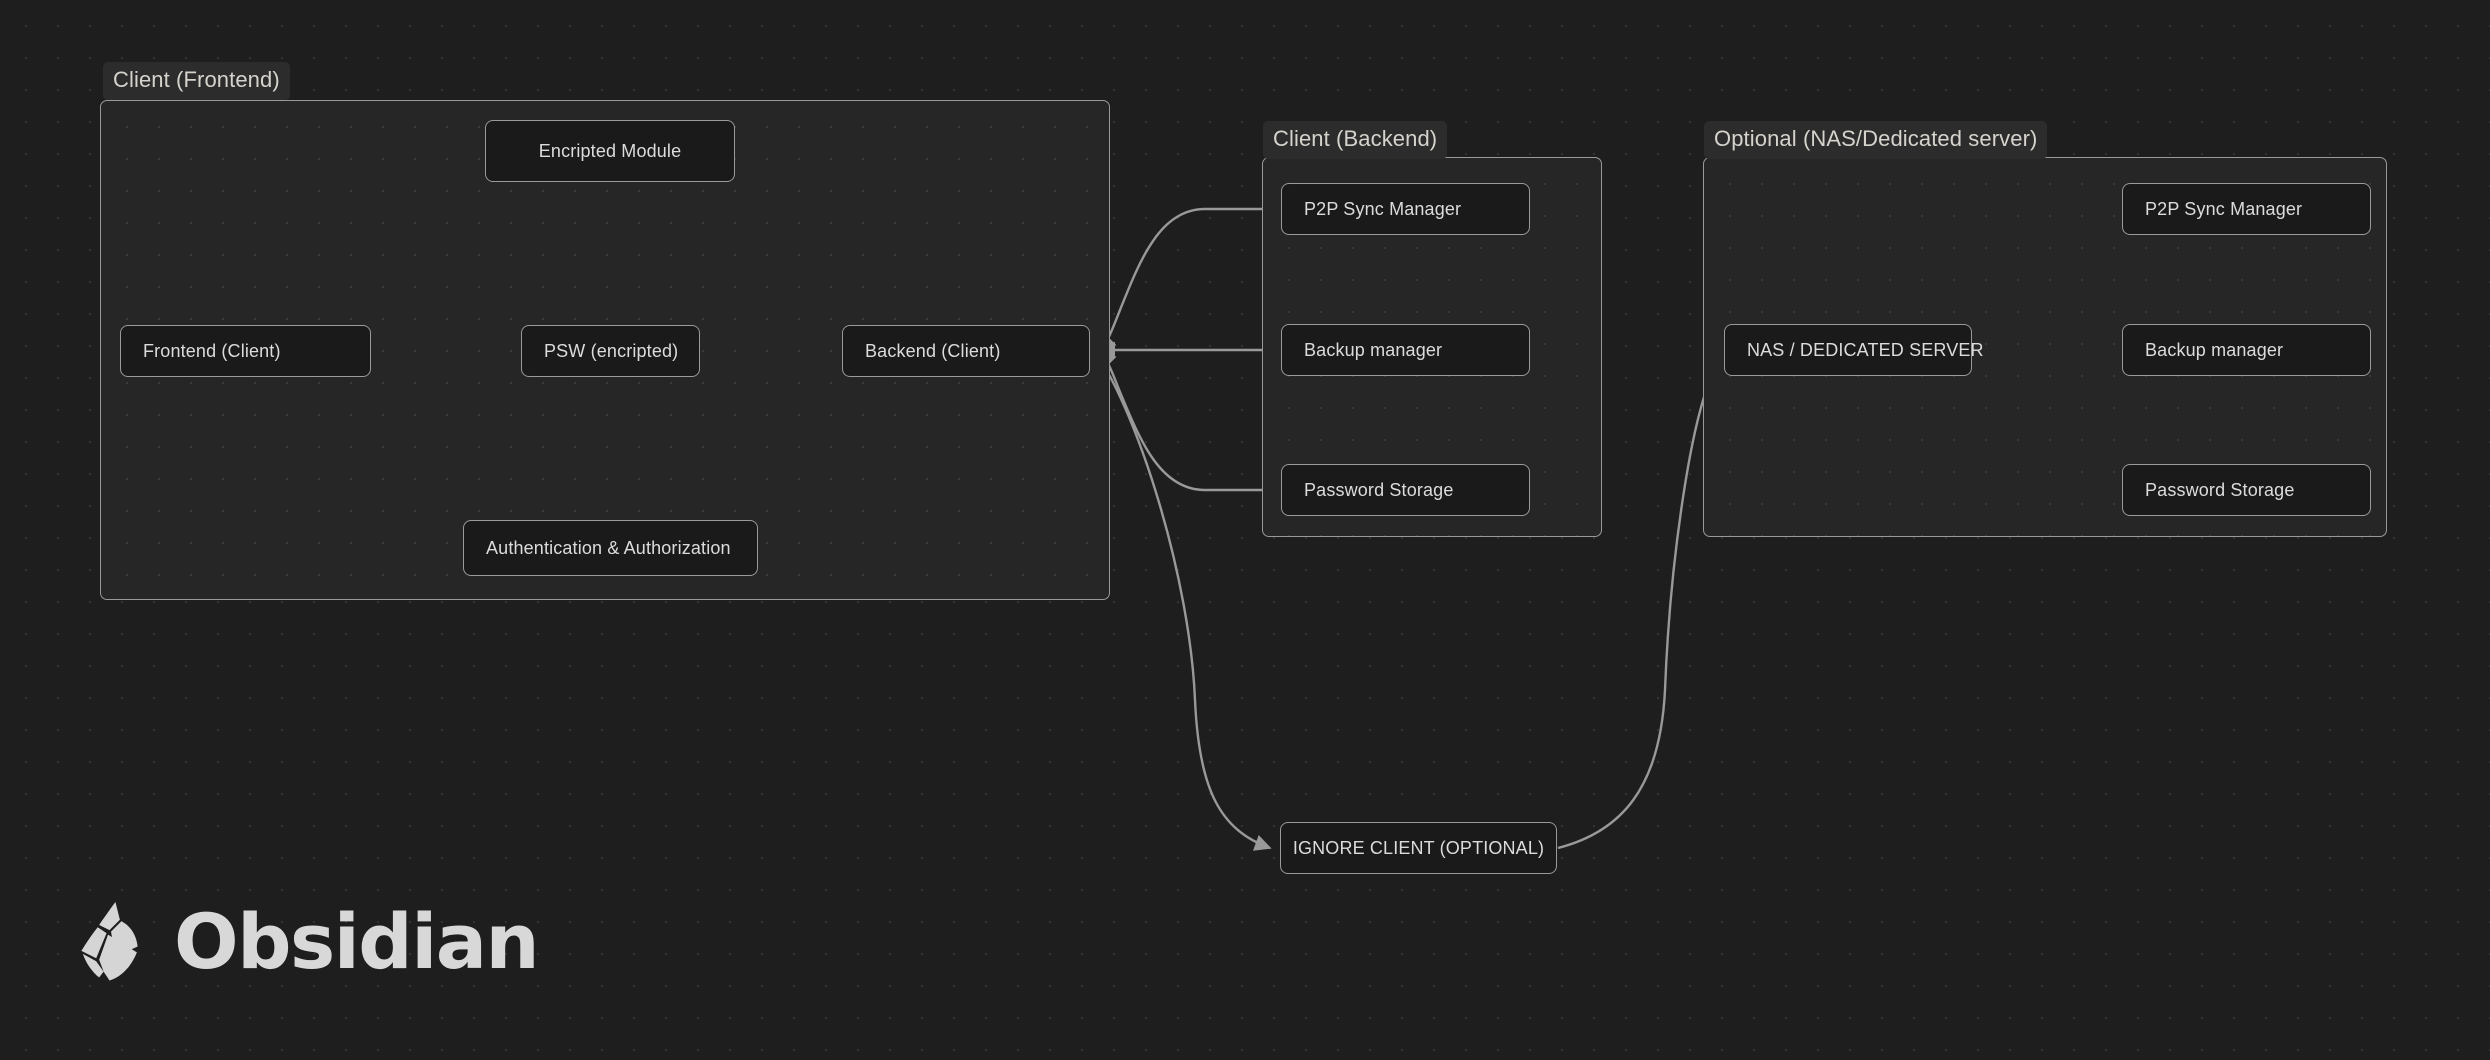 The width and height of the screenshot is (2490, 1060). Describe the element at coordinates (1184, 603) in the screenshot. I see `edge-backend-client-to-ignore-client` at that location.